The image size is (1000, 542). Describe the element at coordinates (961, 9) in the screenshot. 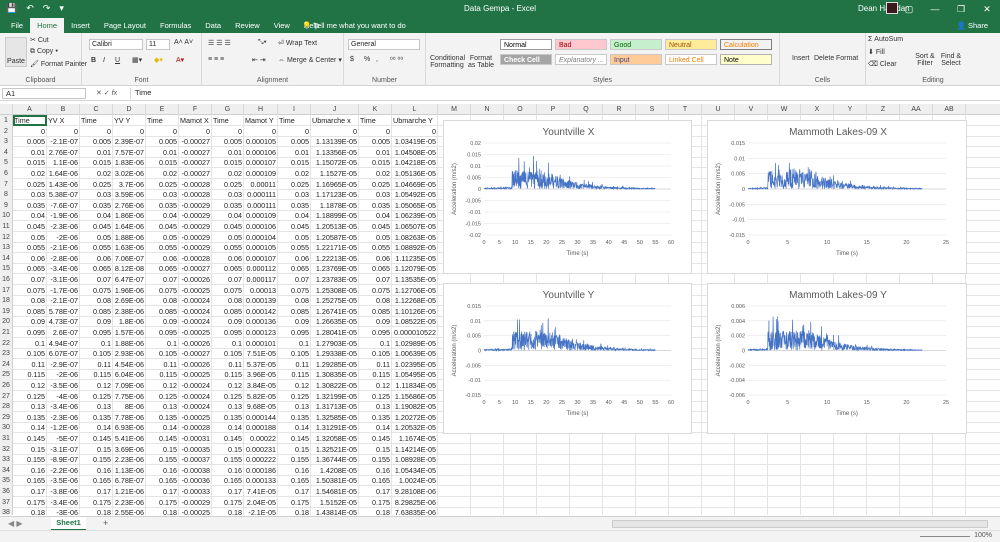

I see `maximize-button: ❐` at that location.